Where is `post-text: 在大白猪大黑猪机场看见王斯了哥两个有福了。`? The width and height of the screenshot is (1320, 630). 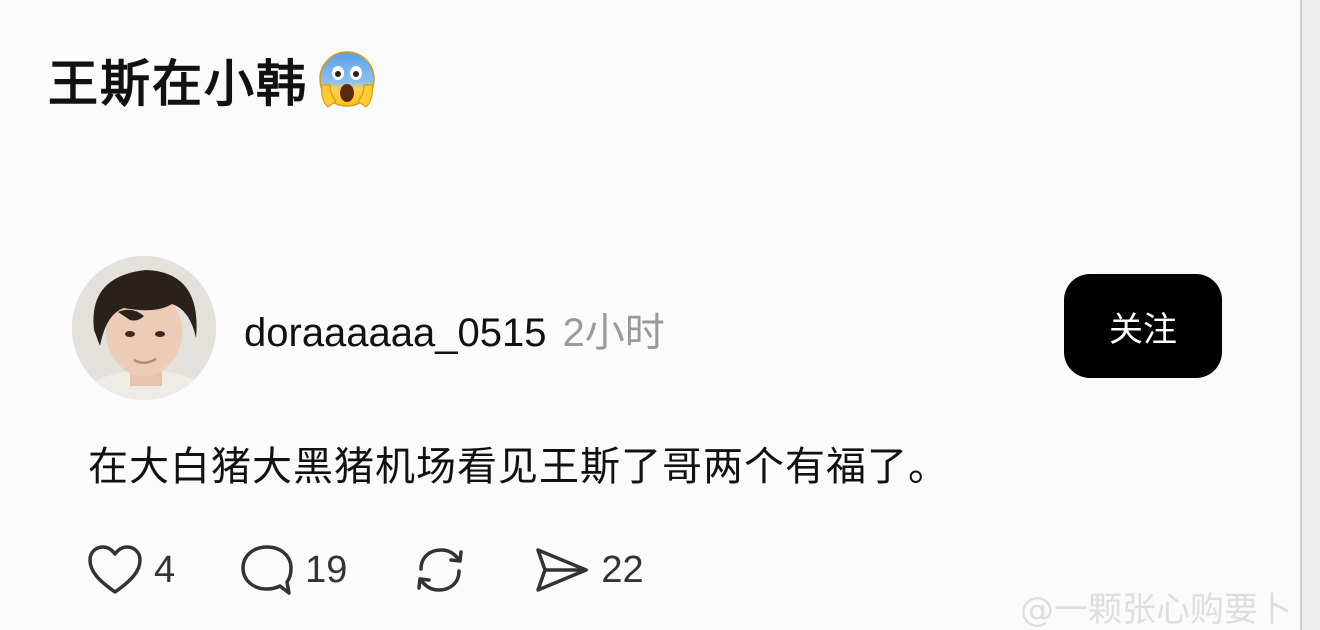 post-text: 在大白猪大黑猪机场看见王斯了哥两个有福了。 is located at coordinates (518, 467).